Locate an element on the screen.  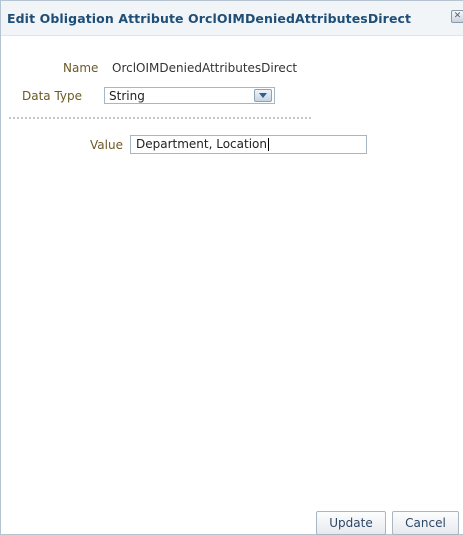
name-value: OrclOIMDeniedAttributesDirect is located at coordinates (205, 68).